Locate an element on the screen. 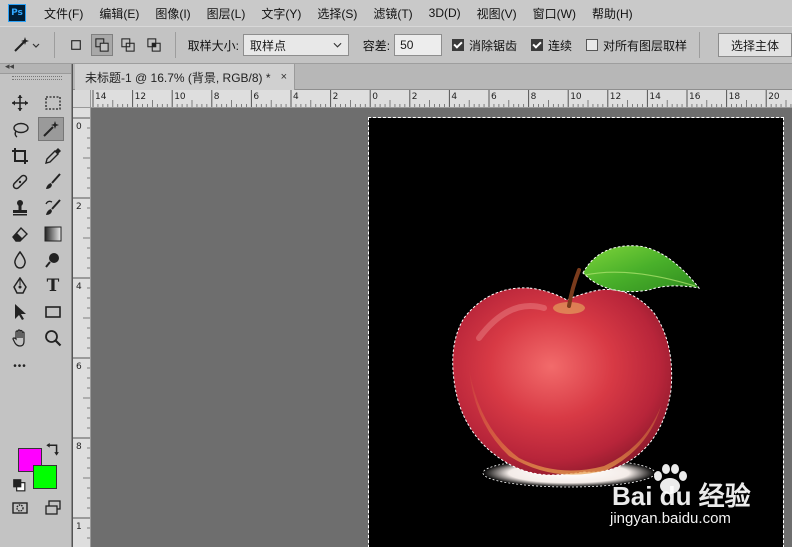 This screenshot has height=547, width=792. dodge-tool is located at coordinates (53, 260).